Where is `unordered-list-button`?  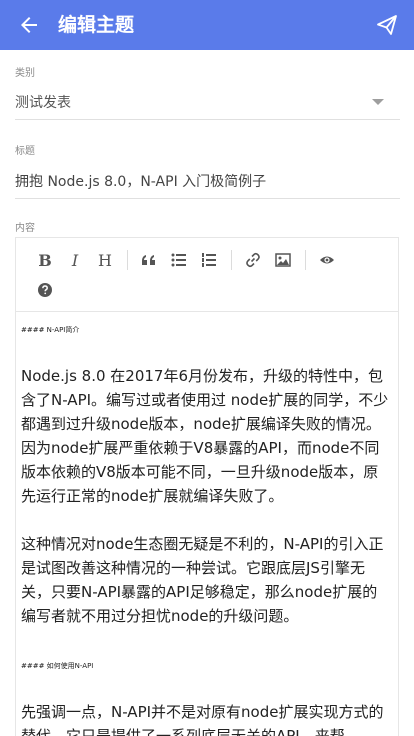
unordered-list-button is located at coordinates (179, 260).